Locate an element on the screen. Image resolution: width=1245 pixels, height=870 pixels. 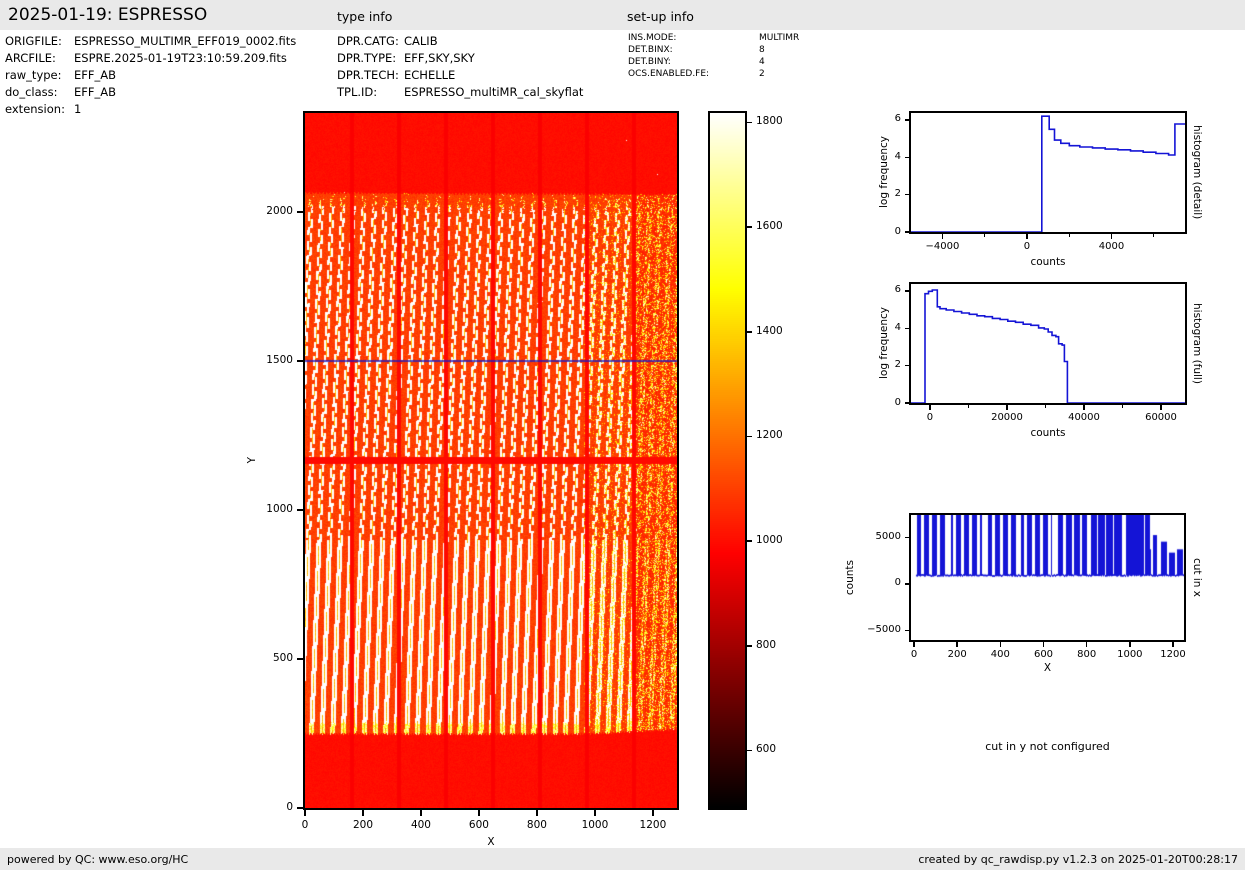
tick-label: 1500 is located at coordinates (279, 359).